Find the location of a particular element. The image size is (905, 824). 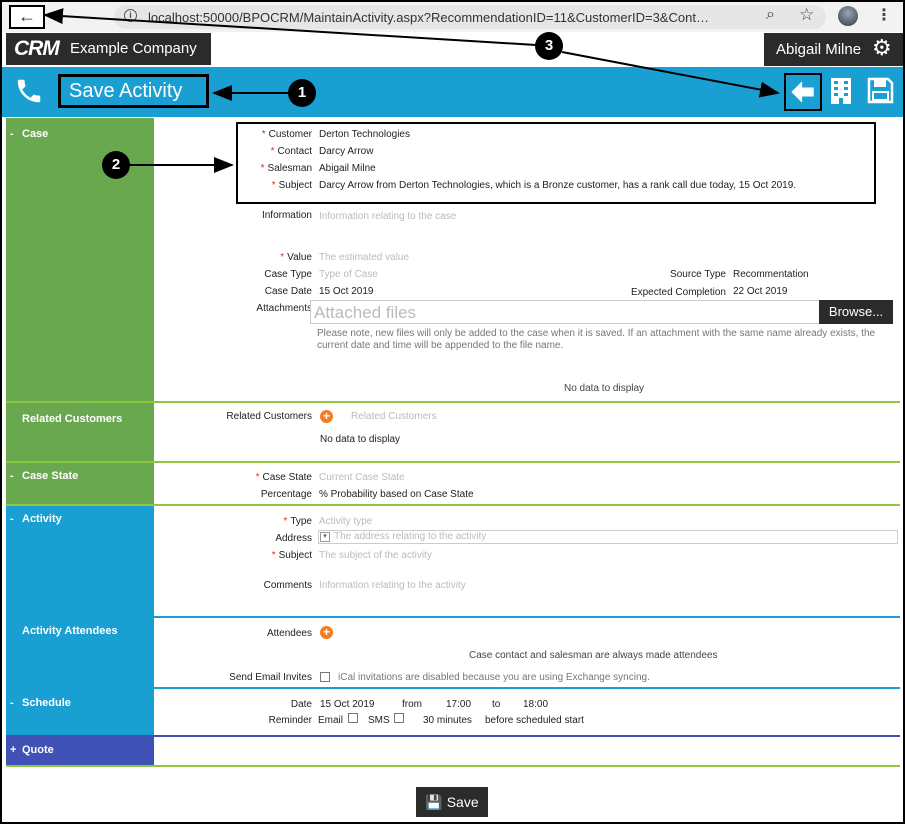

information-label: Information is located at coordinates (286, 215).